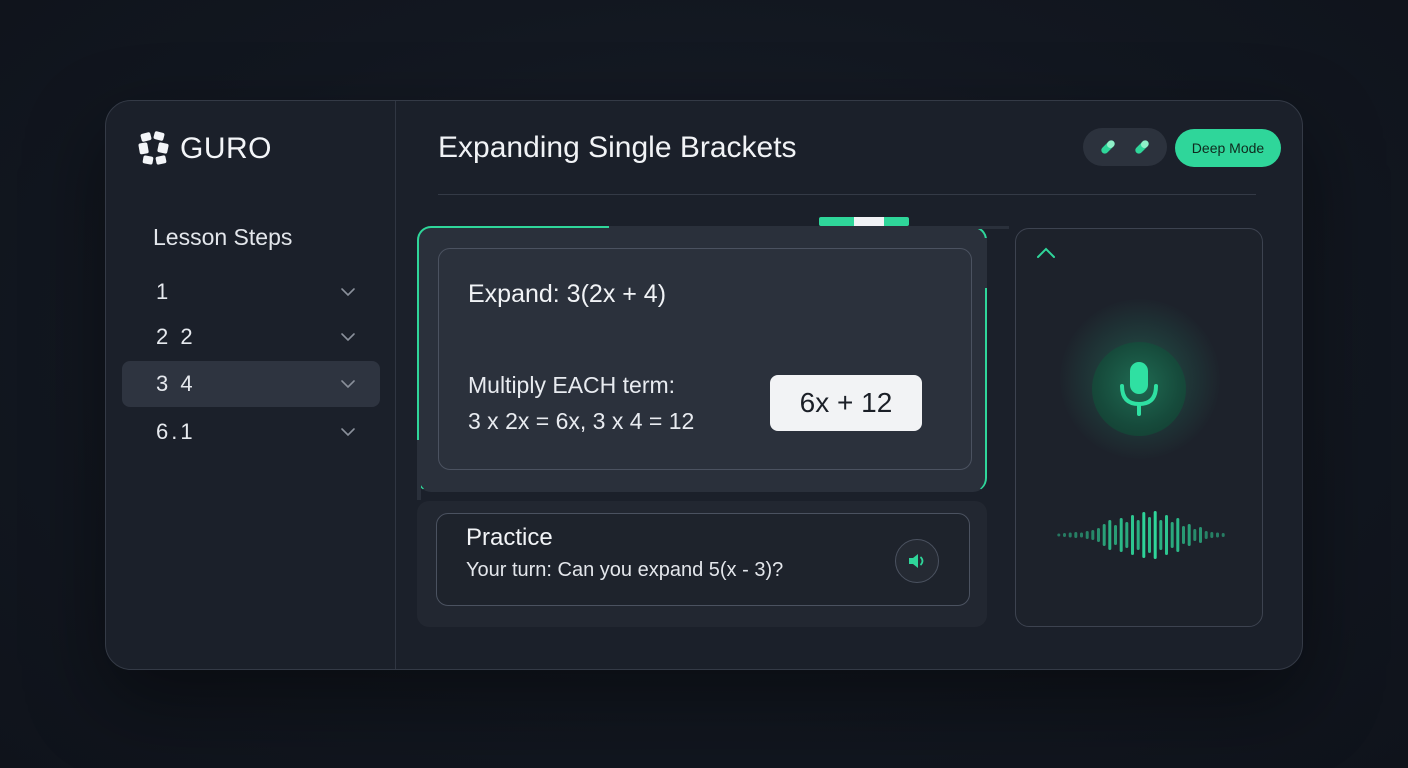  Describe the element at coordinates (223, 237) in the screenshot. I see `lesson-steps-title: Lesson Steps` at that location.